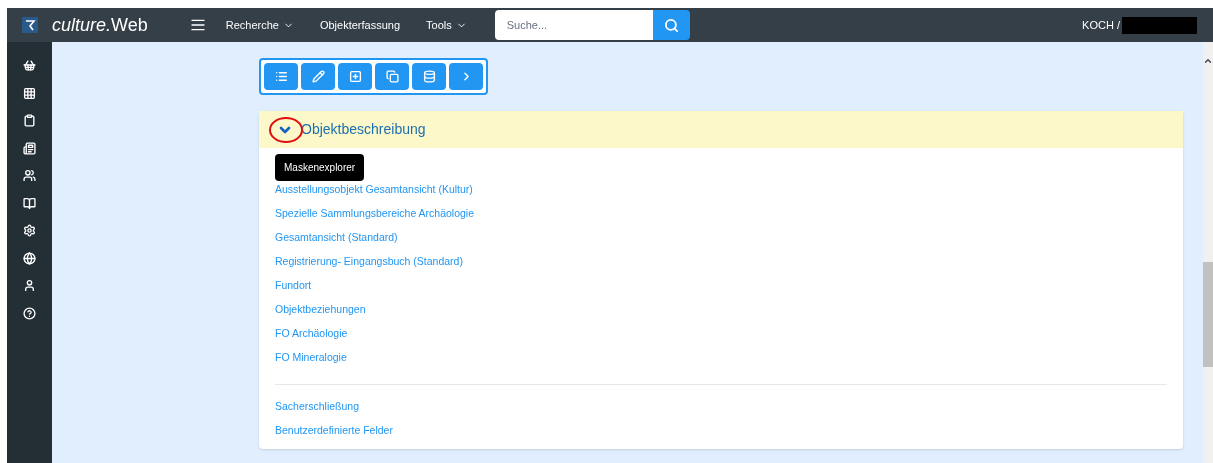  What do you see at coordinates (374, 190) in the screenshot?
I see `form-link: Ausstellungsobjekt Gesamtansicht (Kultur)` at bounding box center [374, 190].